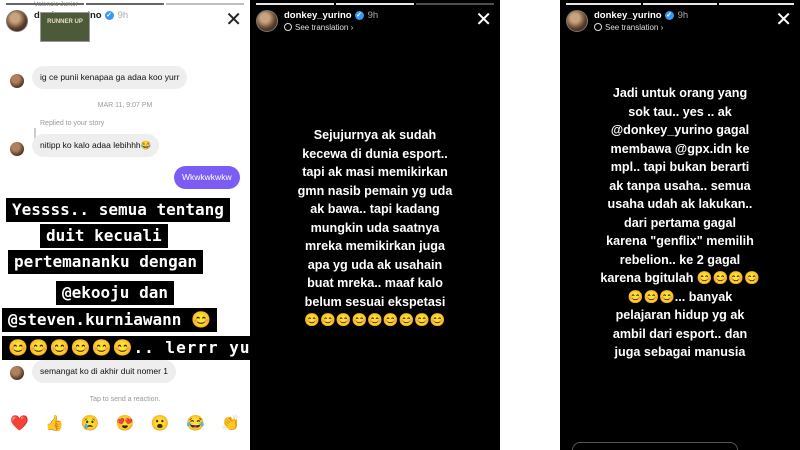 Image resolution: width=800 pixels, height=450 pixels. I want to click on story-mention-line: @ekooju dan, so click(115, 293).